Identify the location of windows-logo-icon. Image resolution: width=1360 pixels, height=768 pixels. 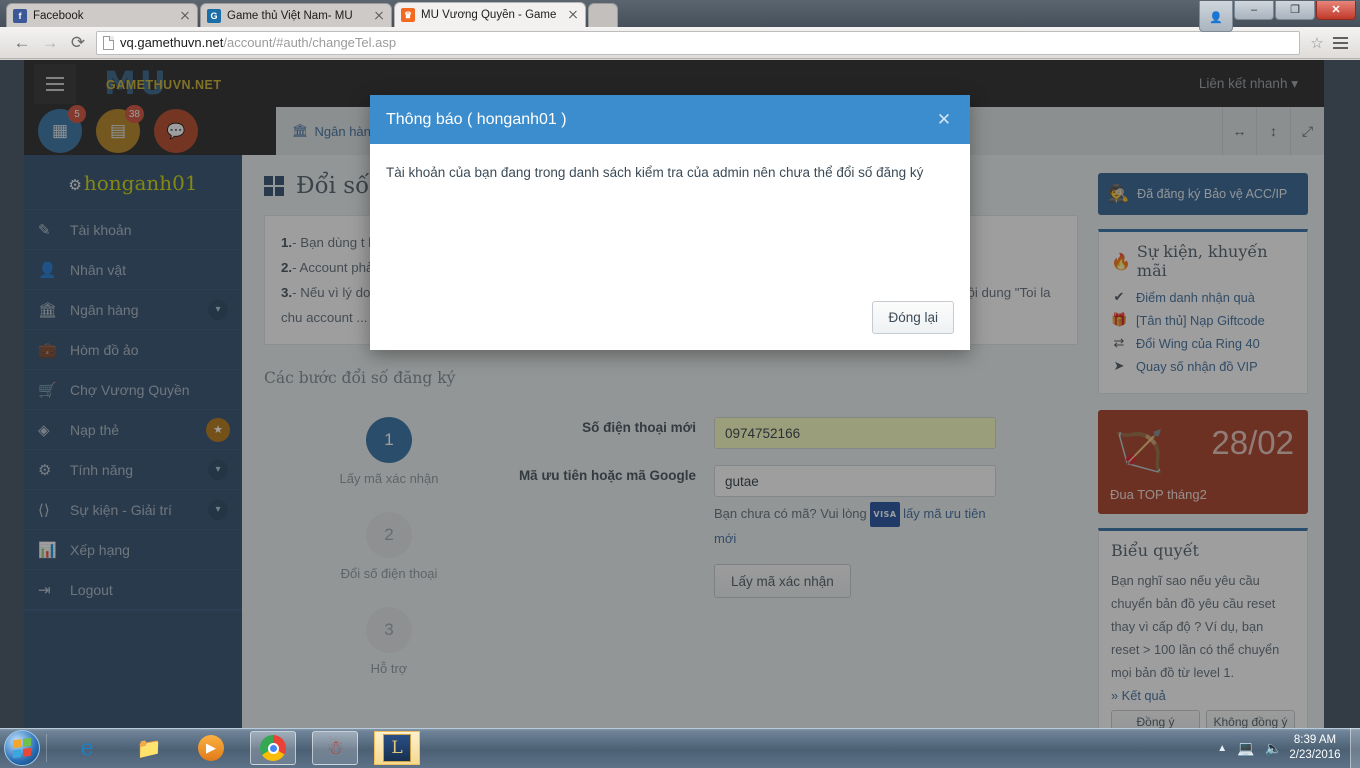
(22, 748).